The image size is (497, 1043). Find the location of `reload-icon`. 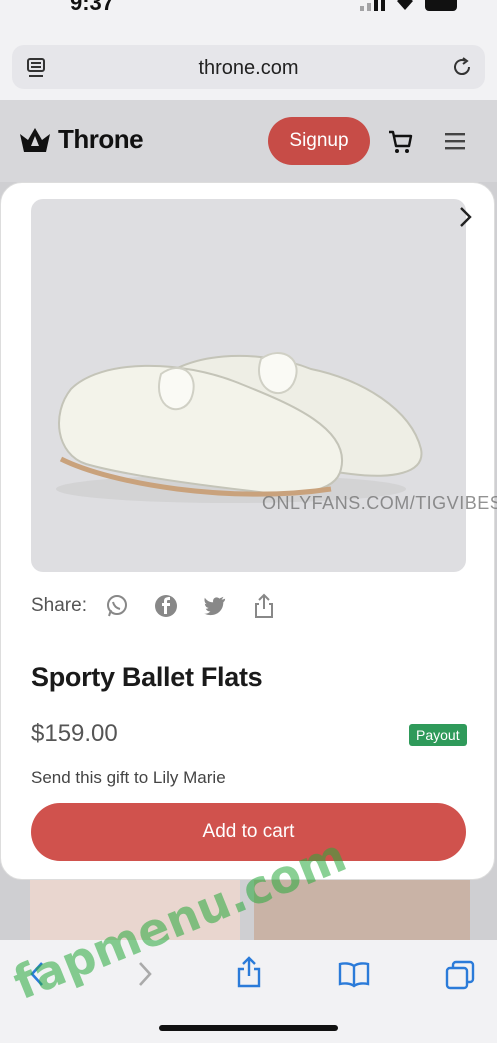

reload-icon is located at coordinates (462, 67).